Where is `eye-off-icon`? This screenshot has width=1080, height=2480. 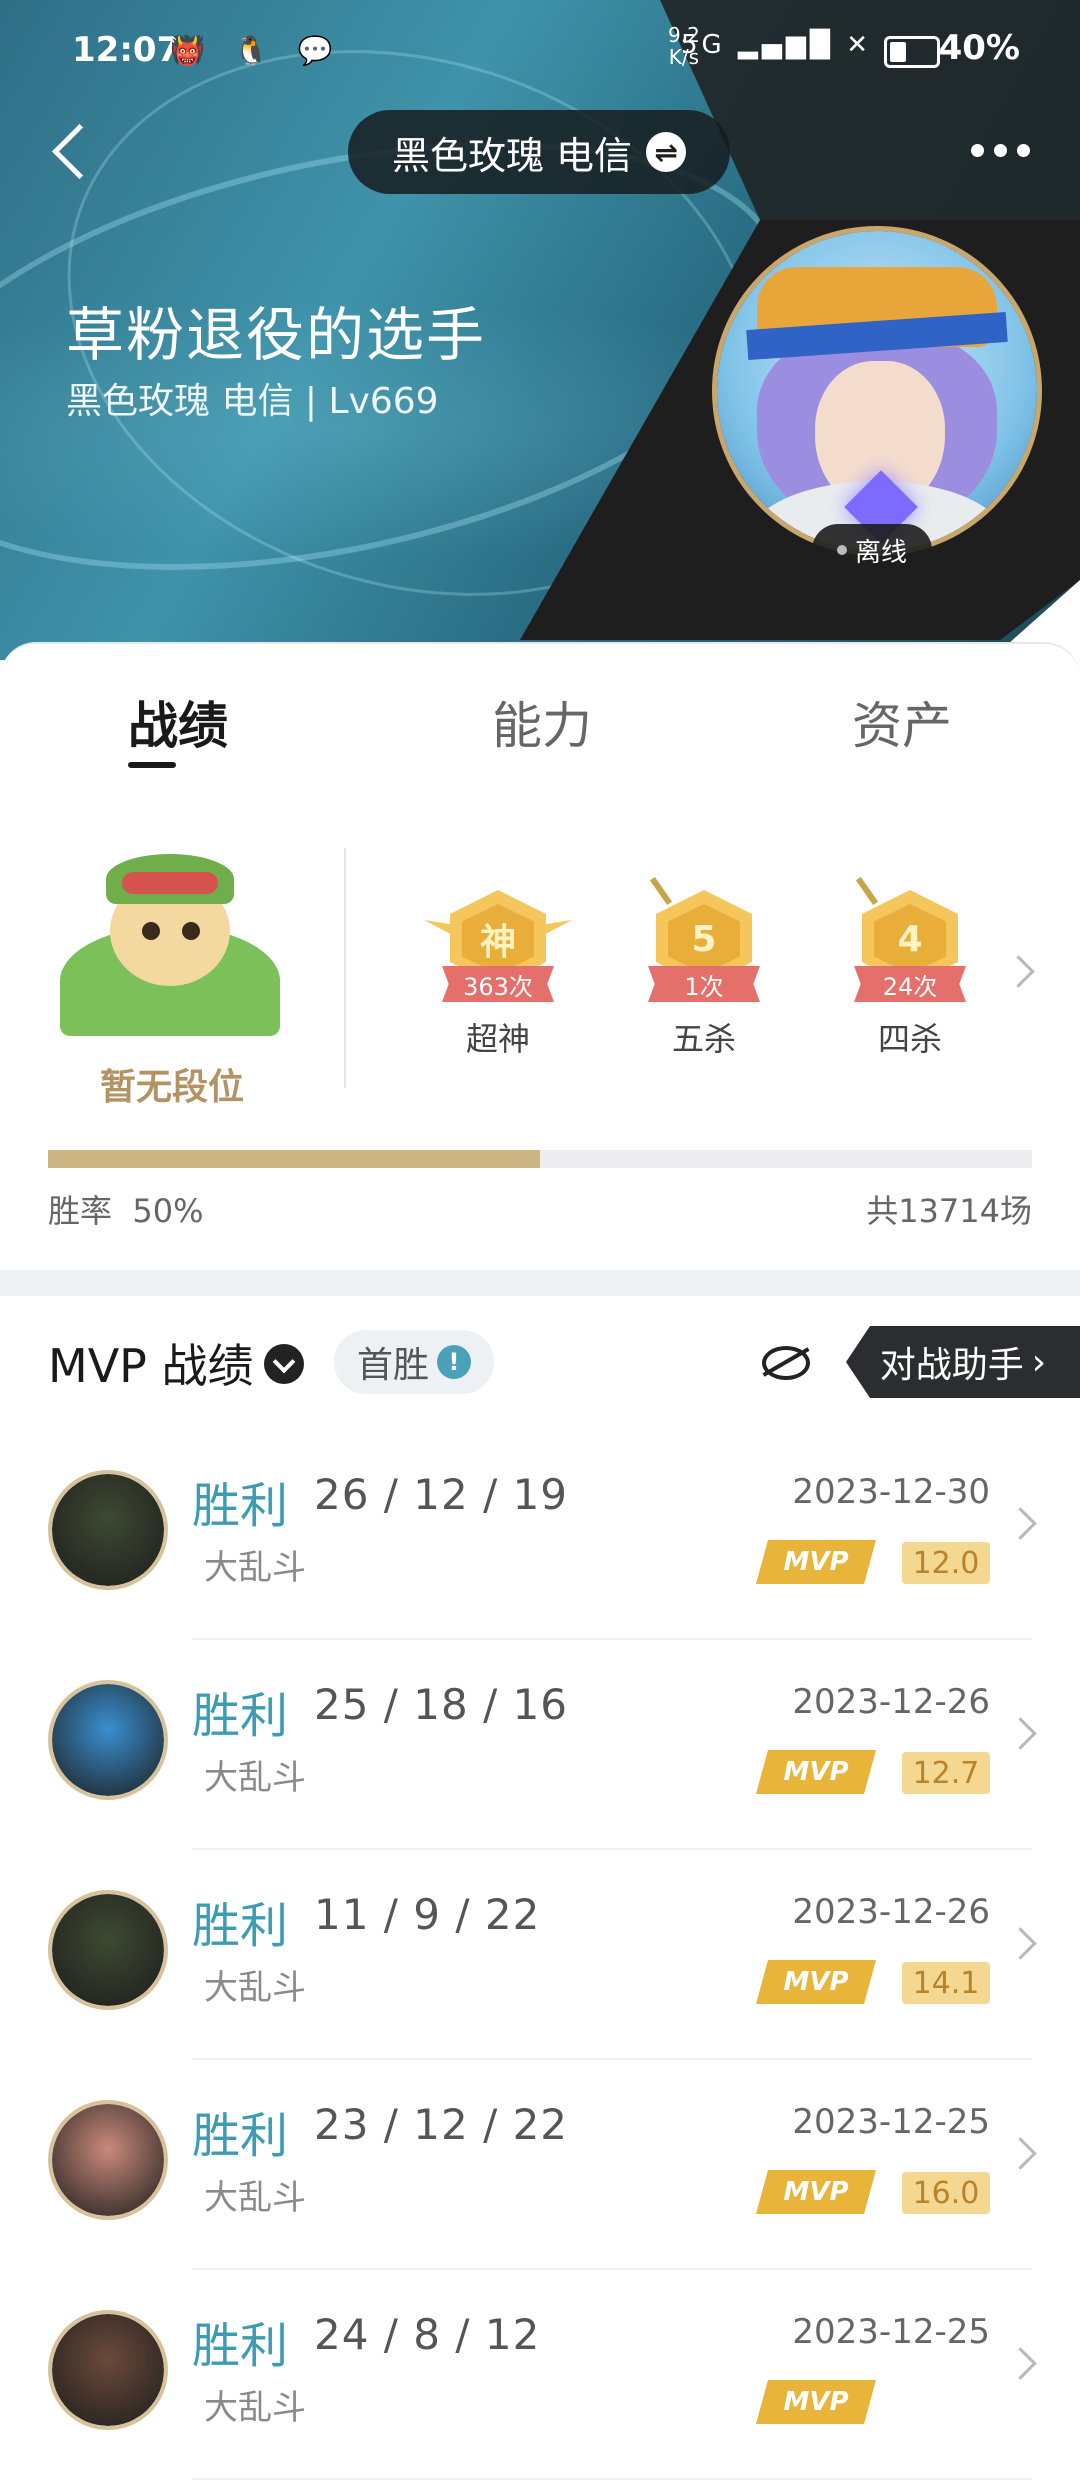 eye-off-icon is located at coordinates (786, 1363).